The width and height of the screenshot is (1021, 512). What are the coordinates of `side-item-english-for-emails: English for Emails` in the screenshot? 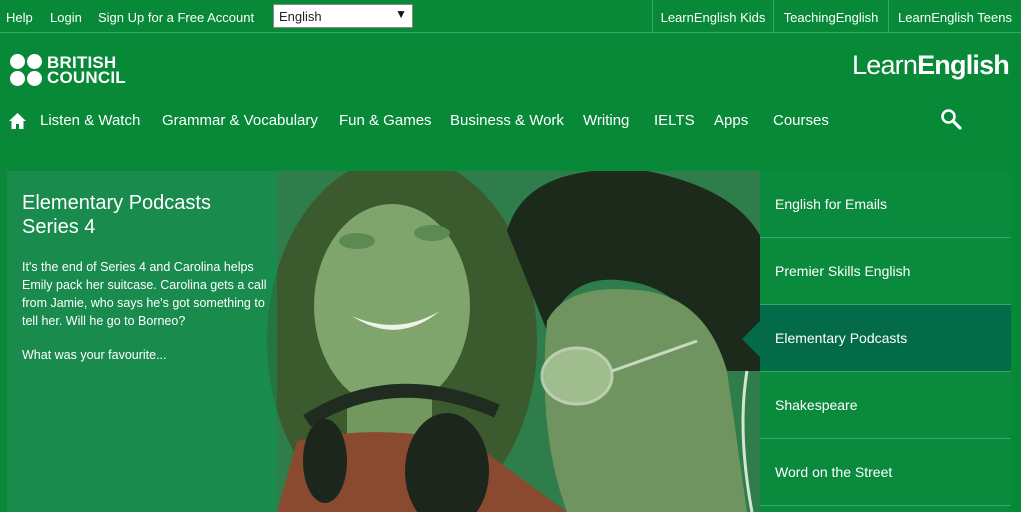 It's located at (885, 204).